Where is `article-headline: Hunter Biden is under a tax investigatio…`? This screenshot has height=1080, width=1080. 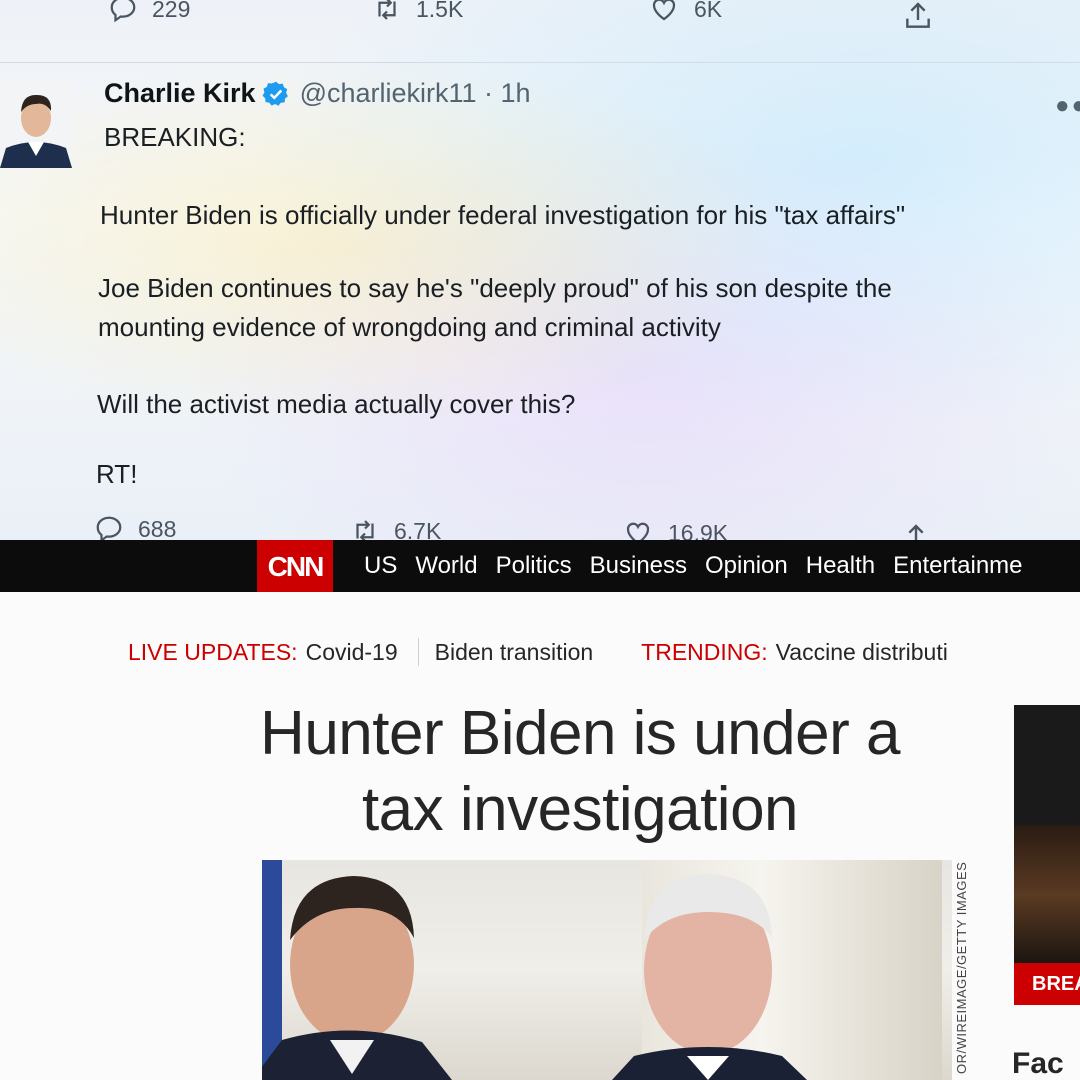
article-headline: Hunter Biden is under a tax investigatio… is located at coordinates (580, 772).